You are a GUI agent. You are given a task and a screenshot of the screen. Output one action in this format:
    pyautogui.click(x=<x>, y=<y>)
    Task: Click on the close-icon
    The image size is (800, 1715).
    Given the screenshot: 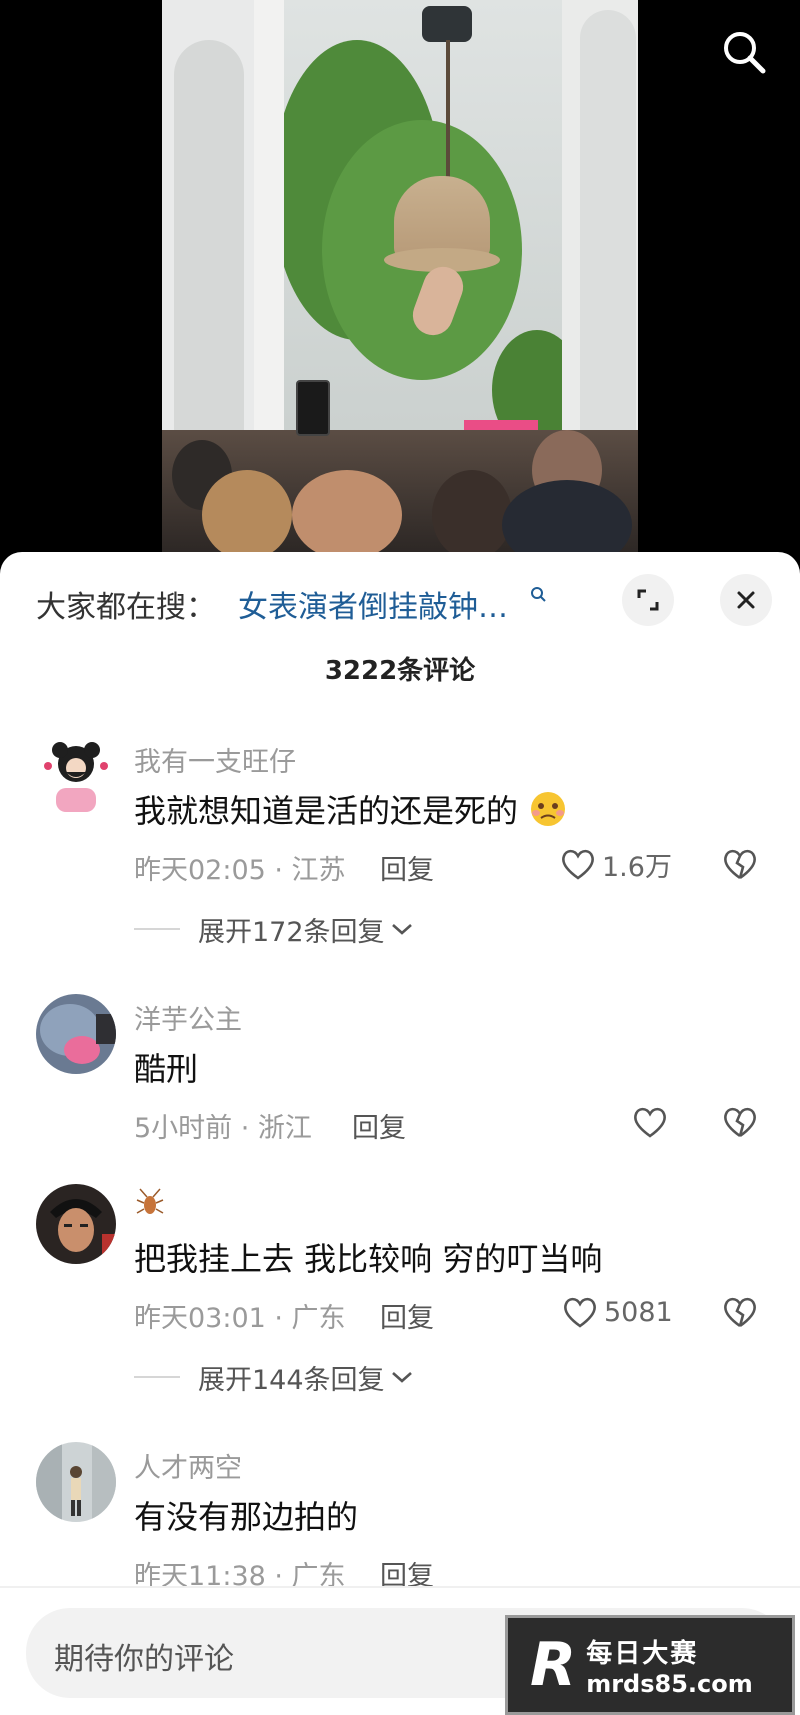 What is the action you would take?
    pyautogui.click(x=746, y=600)
    